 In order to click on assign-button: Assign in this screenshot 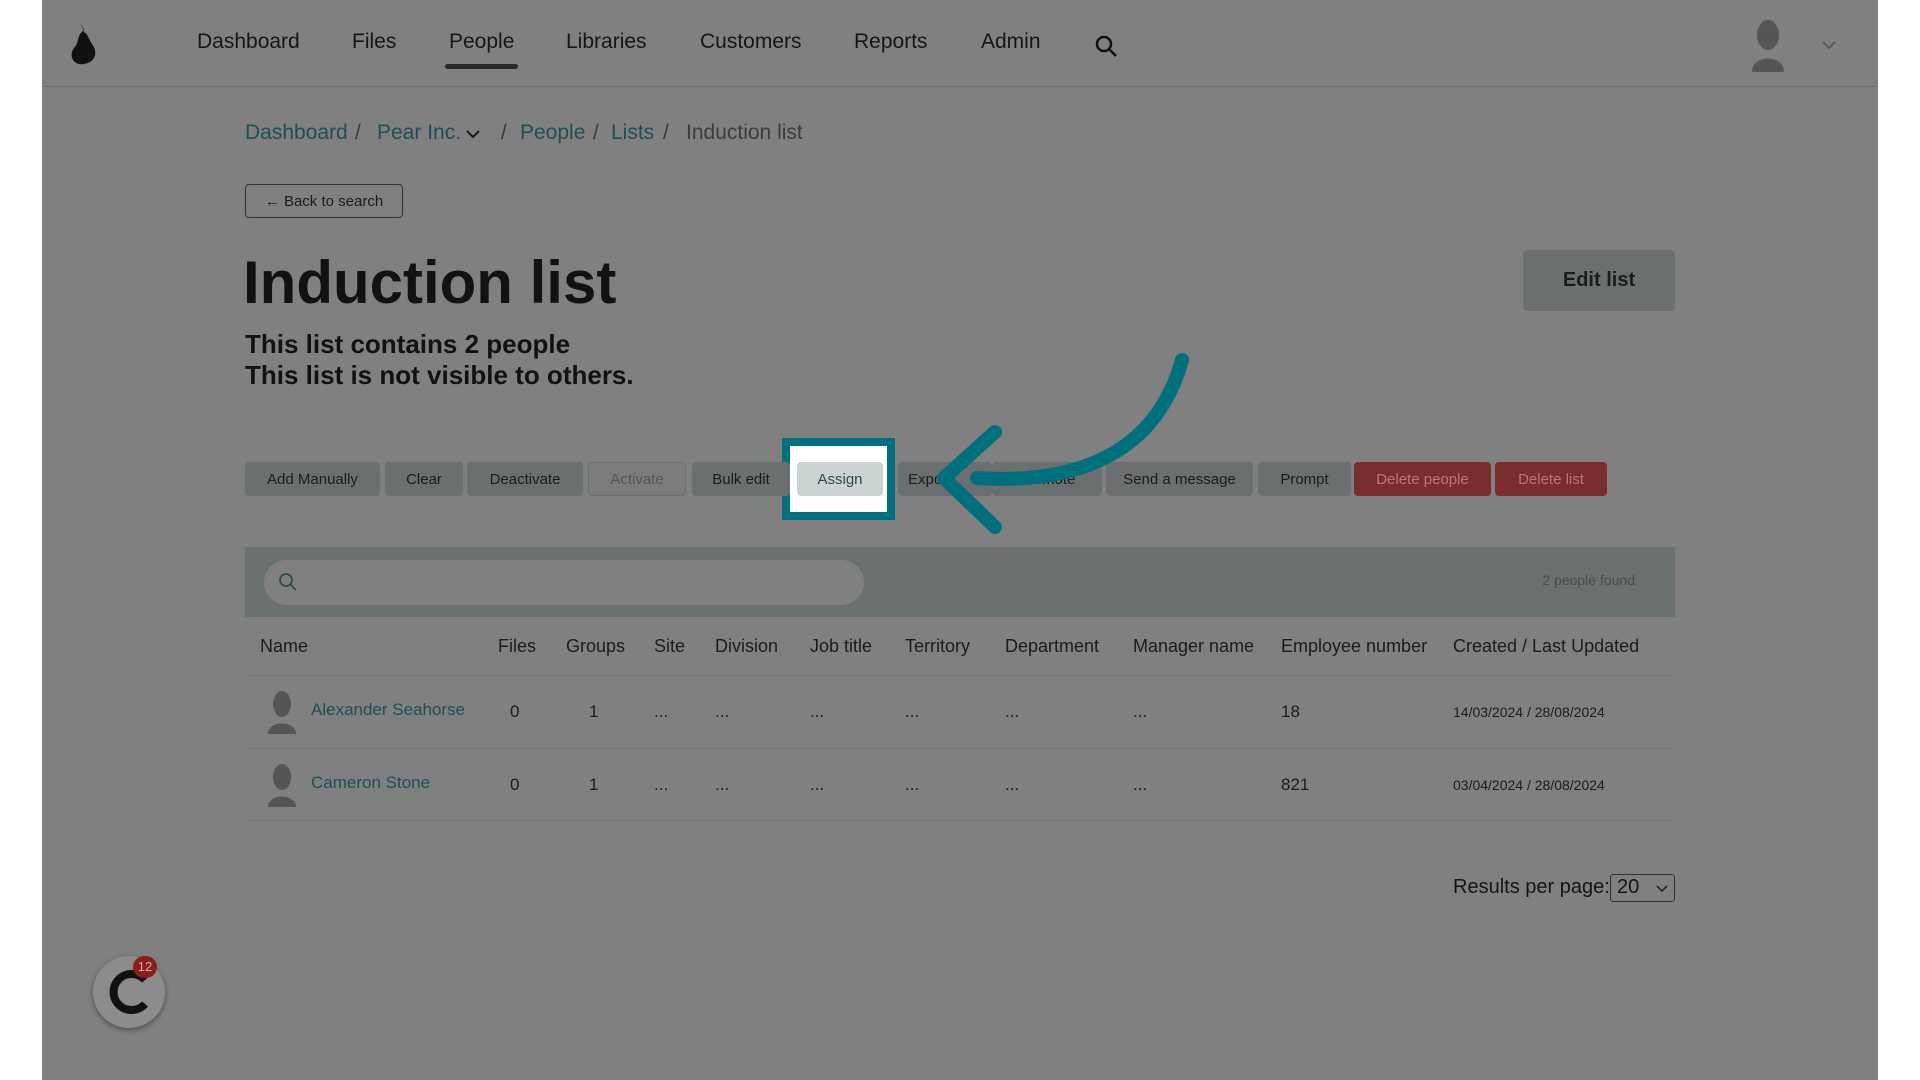, I will do `click(840, 479)`.